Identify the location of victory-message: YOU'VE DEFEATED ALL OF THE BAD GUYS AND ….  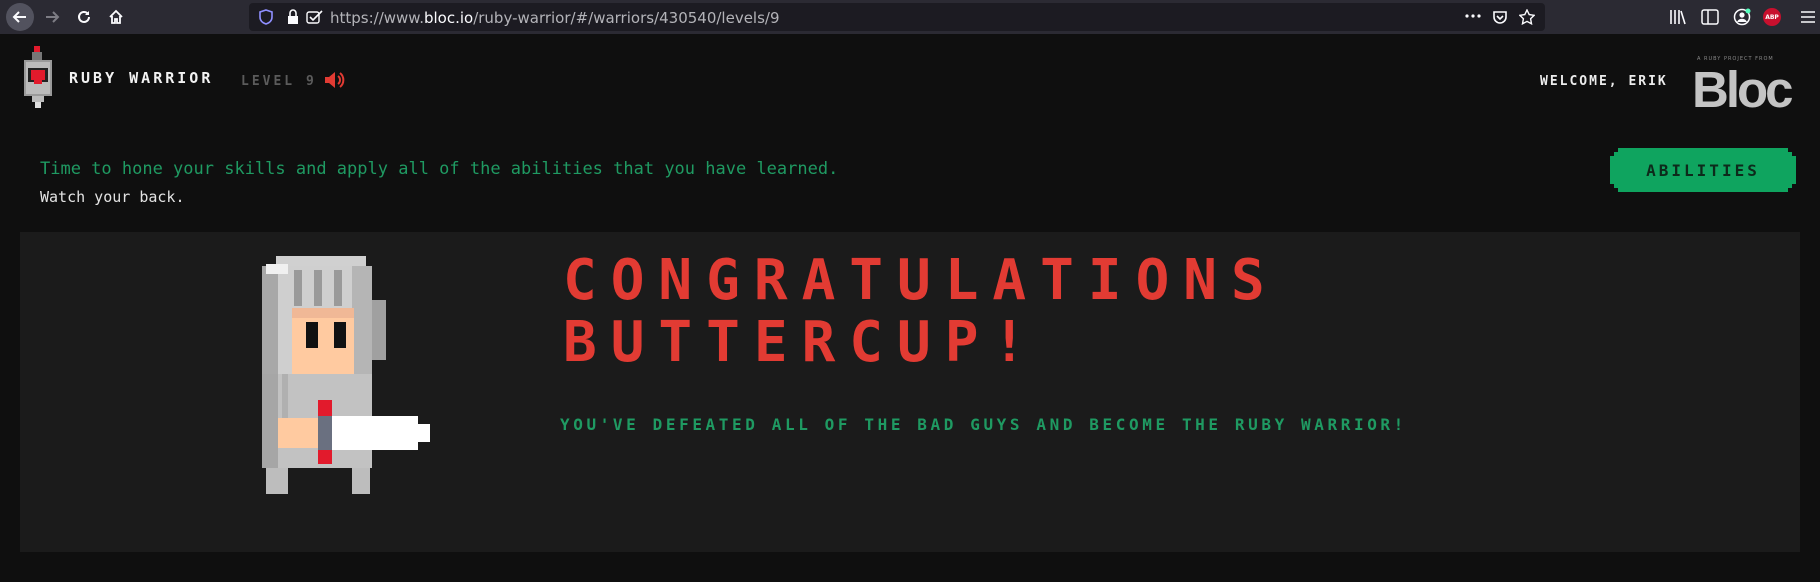
(983, 424).